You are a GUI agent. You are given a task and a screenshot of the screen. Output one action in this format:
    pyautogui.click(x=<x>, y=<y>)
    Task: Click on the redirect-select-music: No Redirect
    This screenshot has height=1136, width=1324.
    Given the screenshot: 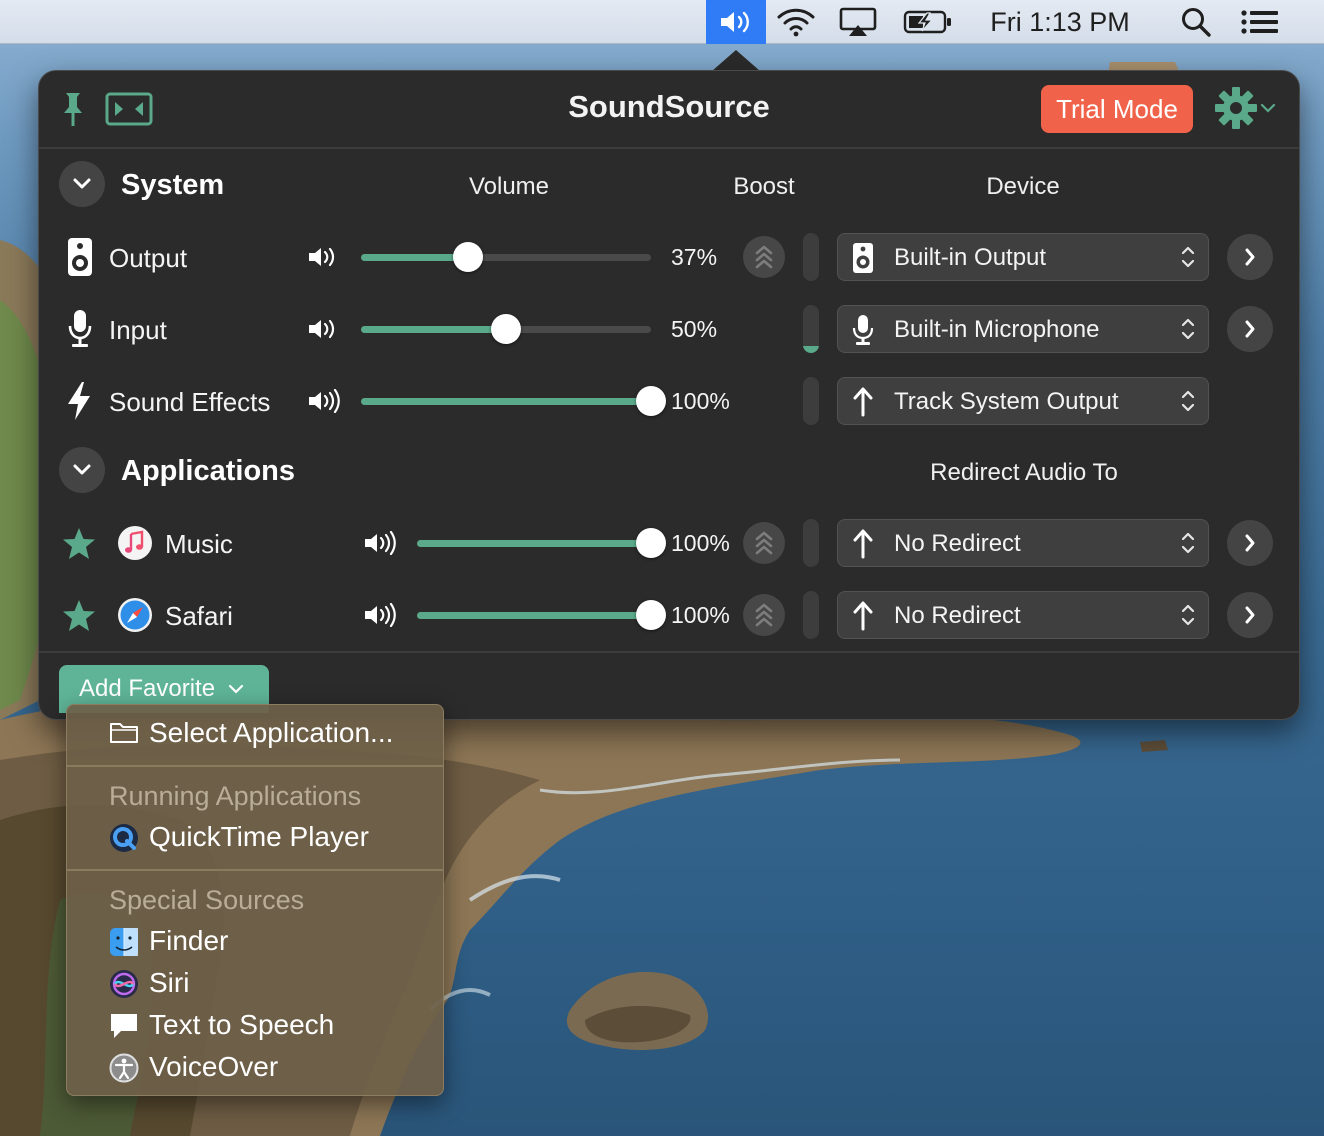 What is the action you would take?
    pyautogui.click(x=1023, y=543)
    